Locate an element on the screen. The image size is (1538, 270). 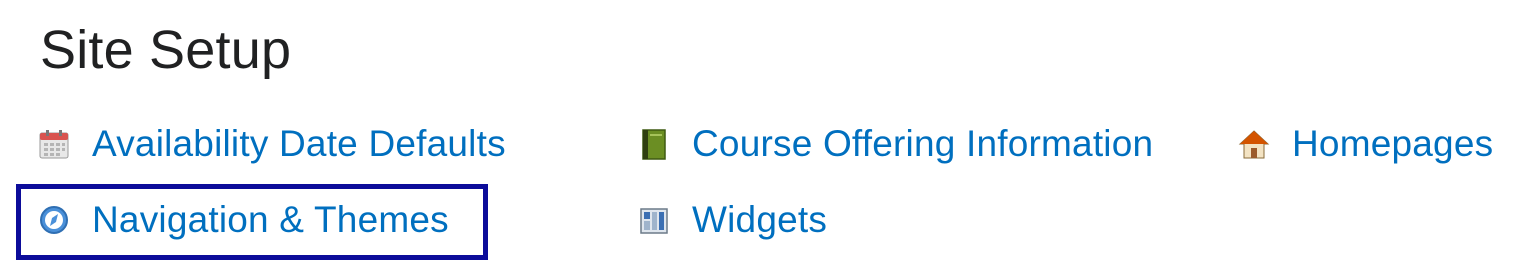
widgets-link: Widgets is located at coordinates (732, 220).